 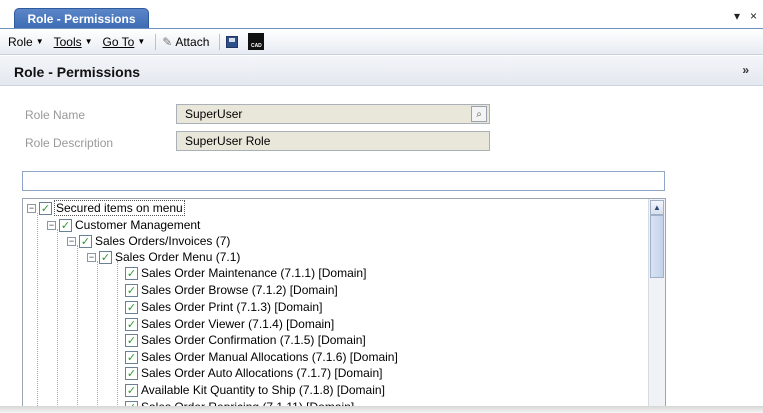 What do you see at coordinates (119, 208) in the screenshot?
I see `tree-node-label: Secured items on menu` at bounding box center [119, 208].